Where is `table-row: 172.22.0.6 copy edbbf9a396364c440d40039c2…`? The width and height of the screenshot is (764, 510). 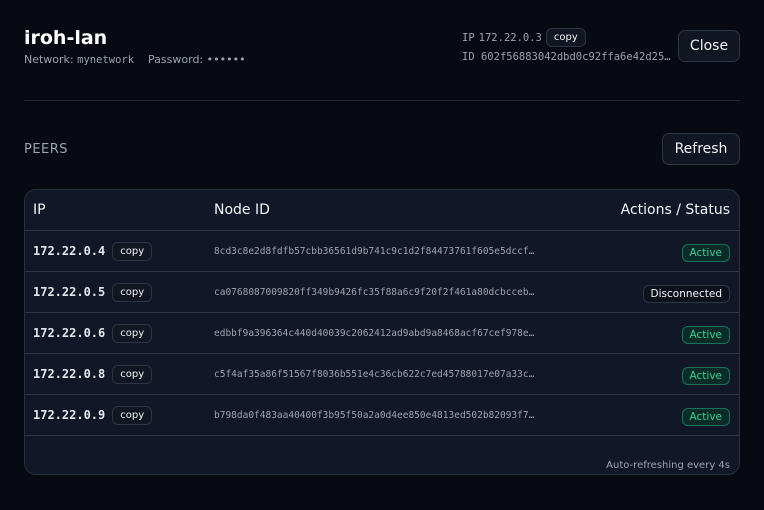
table-row: 172.22.0.6 copy edbbf9a396364c440d40039c2… is located at coordinates (382, 333).